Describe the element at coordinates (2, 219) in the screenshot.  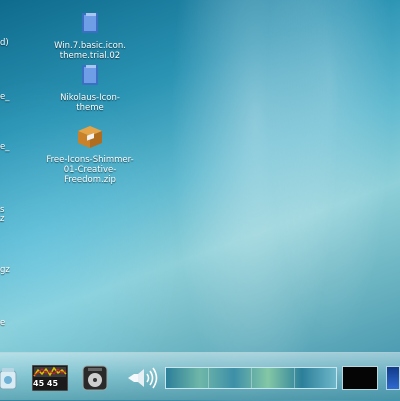
I see `desktop-icon-label-cut: z` at that location.